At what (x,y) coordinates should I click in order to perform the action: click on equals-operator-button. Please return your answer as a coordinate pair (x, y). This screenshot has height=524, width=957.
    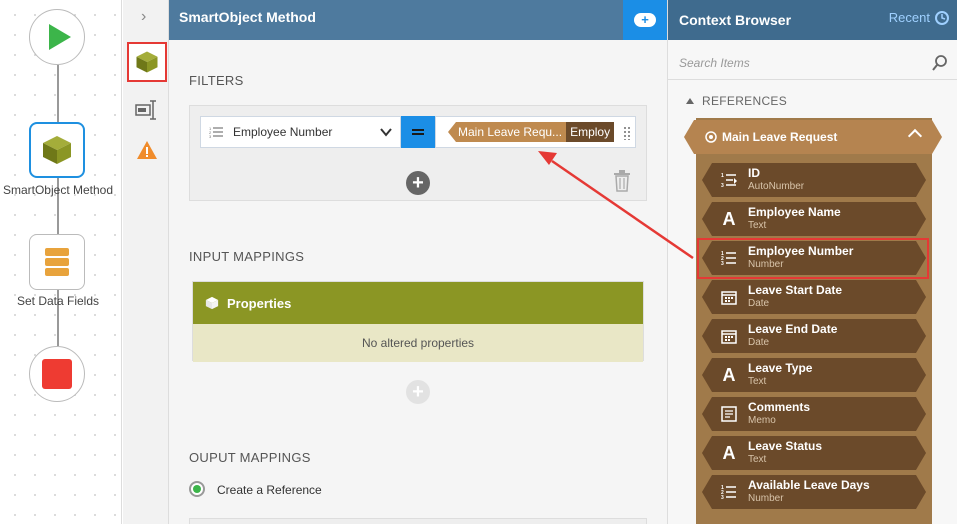
    Looking at the image, I should click on (418, 132).